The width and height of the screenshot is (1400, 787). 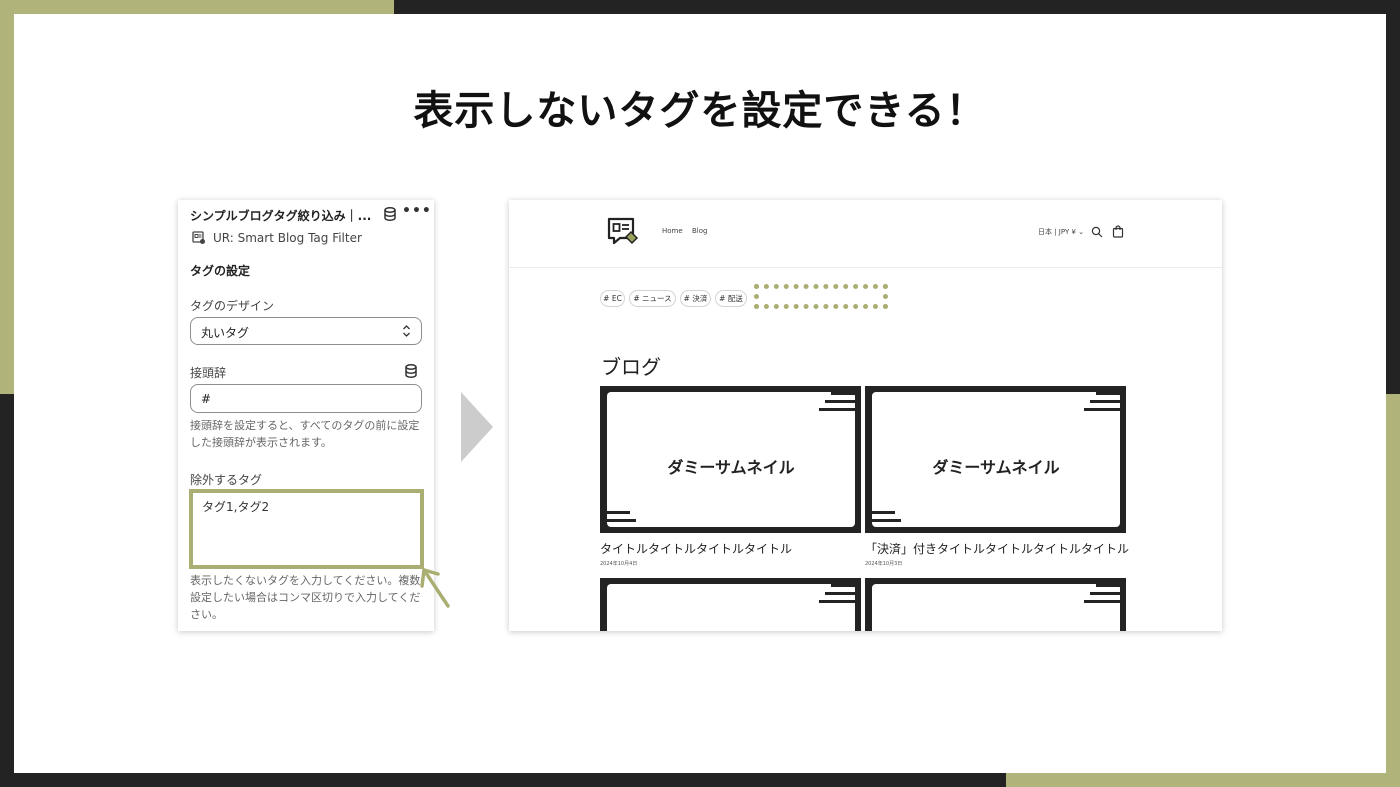 I want to click on post-title: 「決済」付きタイトルタイトルタイトルタイトル, so click(x=997, y=548).